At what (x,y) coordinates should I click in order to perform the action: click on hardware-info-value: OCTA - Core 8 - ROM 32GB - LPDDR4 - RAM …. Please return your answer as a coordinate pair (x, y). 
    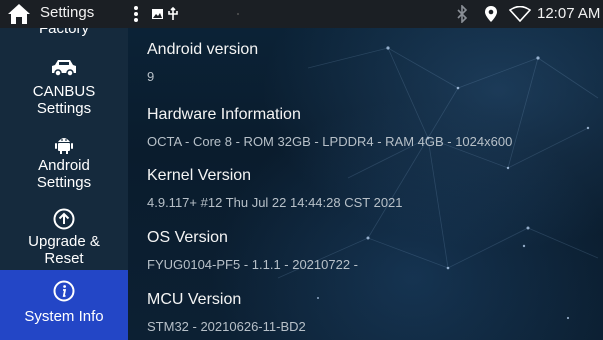
    Looking at the image, I should click on (330, 141).